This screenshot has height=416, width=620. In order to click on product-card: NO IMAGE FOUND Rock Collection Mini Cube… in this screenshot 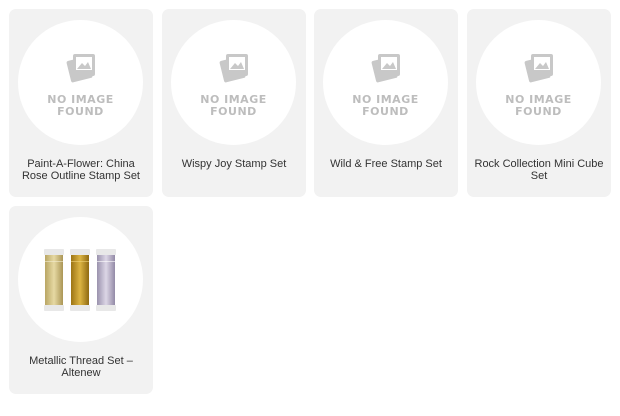, I will do `click(539, 103)`.